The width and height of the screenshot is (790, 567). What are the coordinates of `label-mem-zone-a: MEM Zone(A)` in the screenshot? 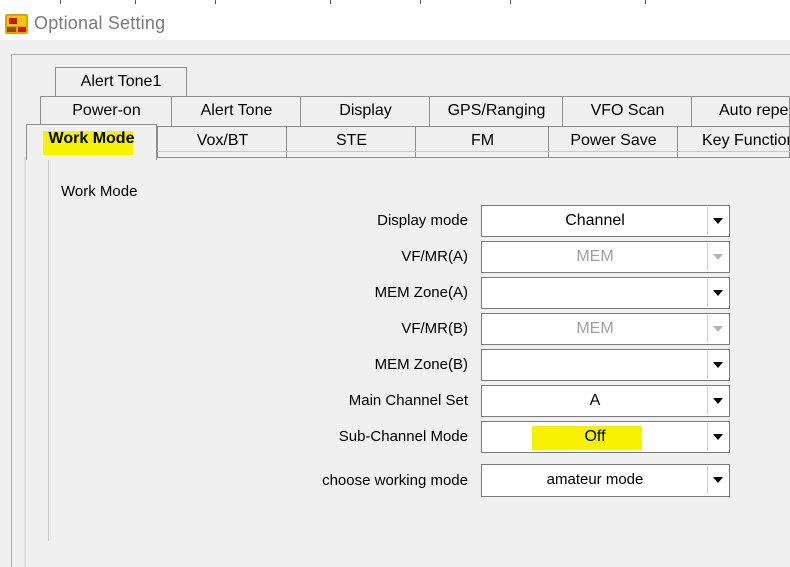 It's located at (421, 292).